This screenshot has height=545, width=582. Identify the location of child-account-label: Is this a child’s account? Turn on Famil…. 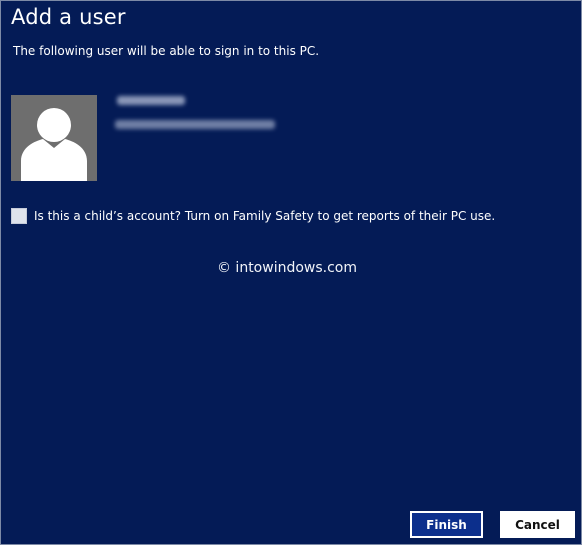
(265, 216).